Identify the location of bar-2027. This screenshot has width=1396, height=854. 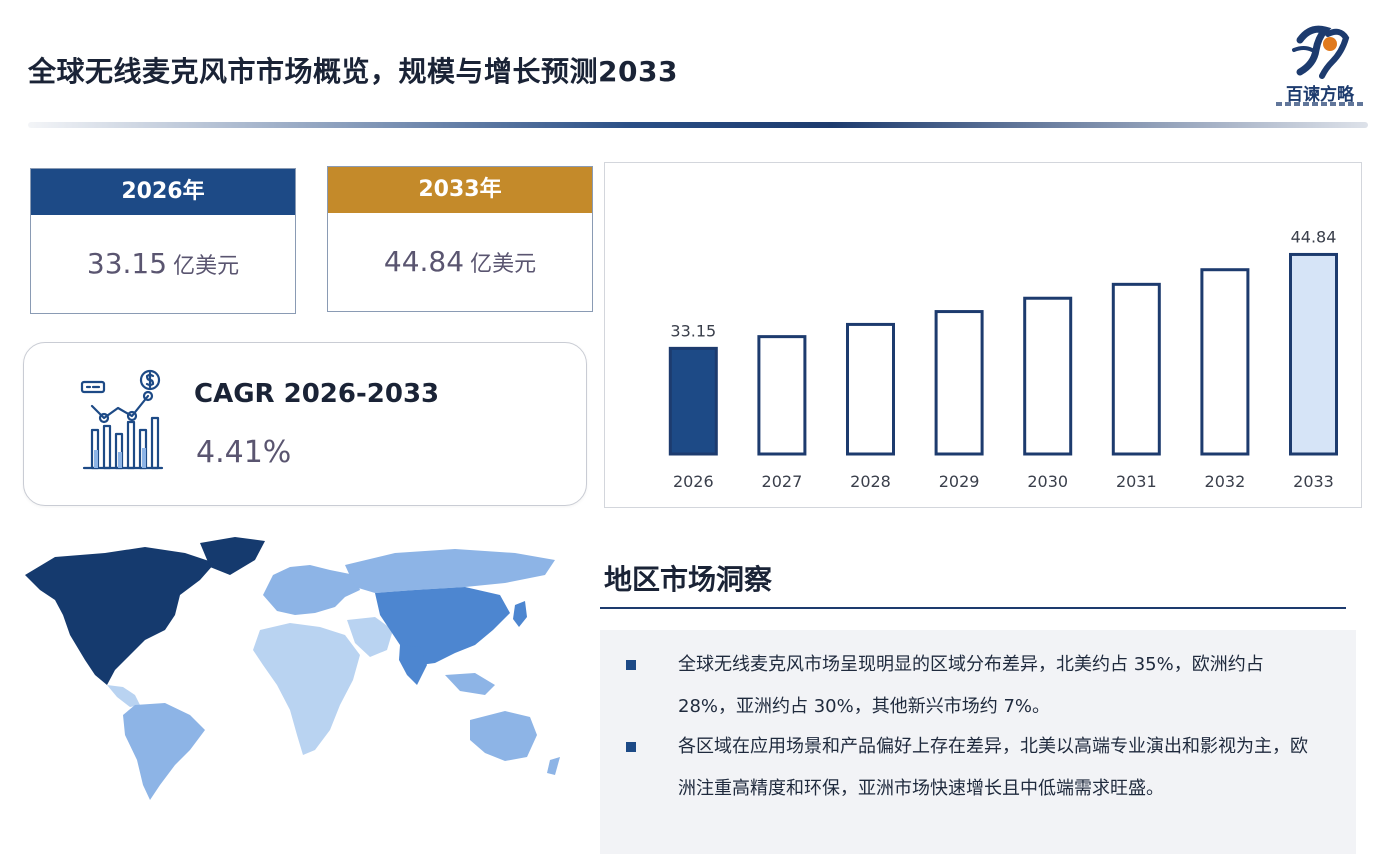
(782, 395).